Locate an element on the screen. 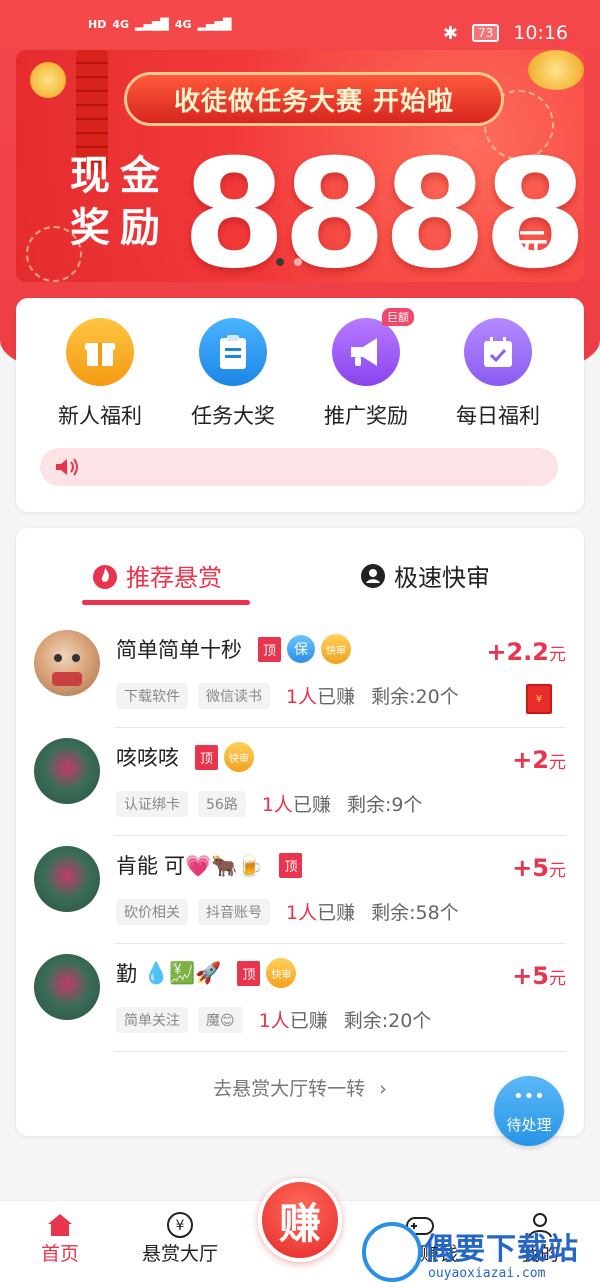 Image resolution: width=600 pixels, height=1283 pixels. reward-value: +2.2 is located at coordinates (517, 652).